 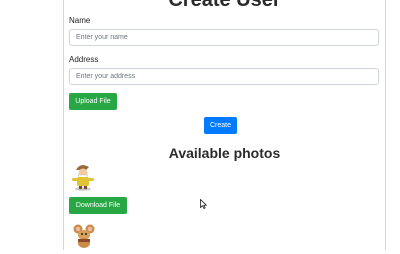 What do you see at coordinates (385, 125) in the screenshot?
I see `page-right-border` at bounding box center [385, 125].